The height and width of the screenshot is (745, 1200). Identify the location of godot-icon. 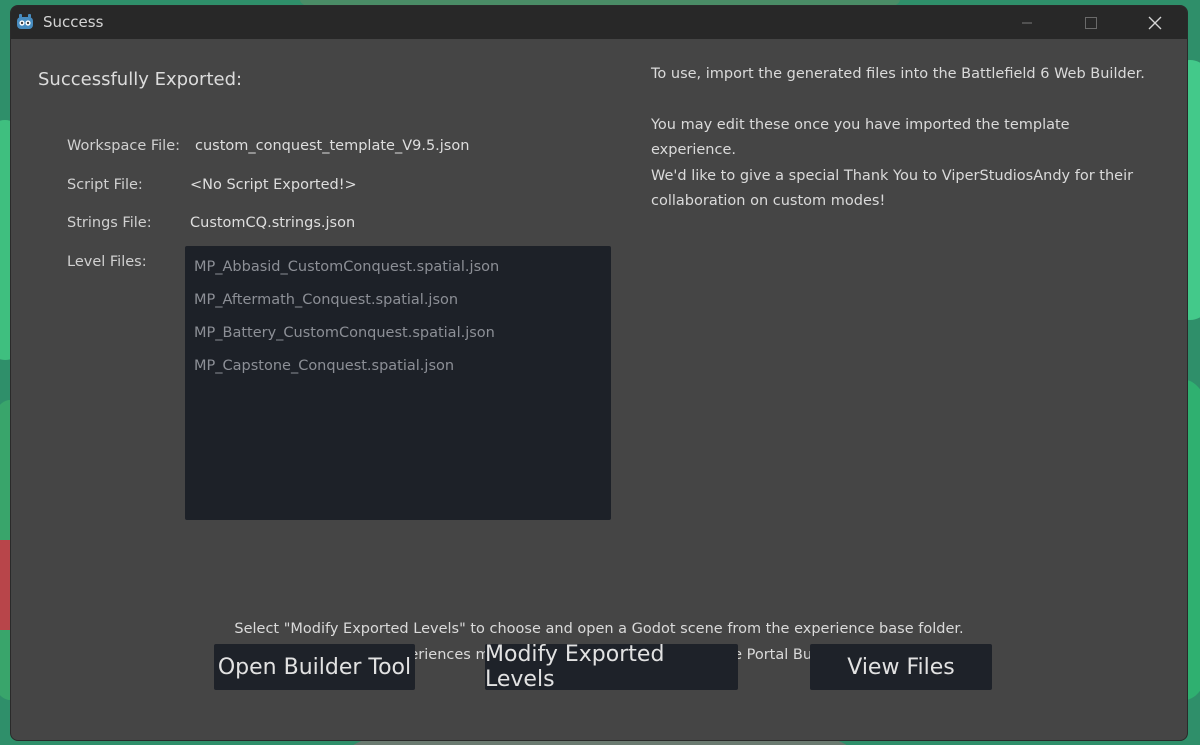
(25, 22).